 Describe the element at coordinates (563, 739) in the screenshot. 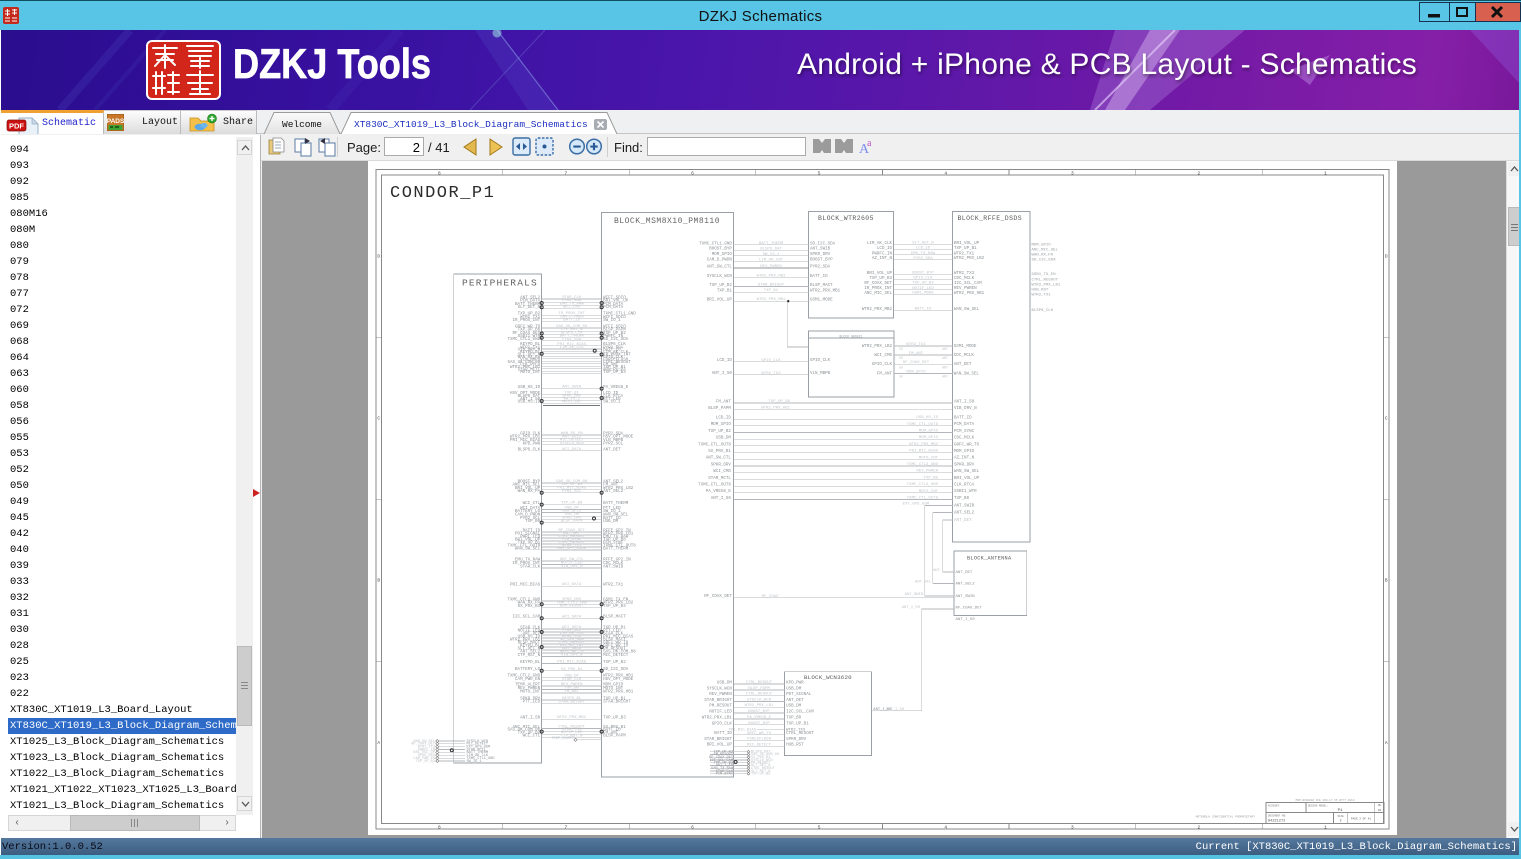

I see `svg-text: TEMP_ALERT` at that location.